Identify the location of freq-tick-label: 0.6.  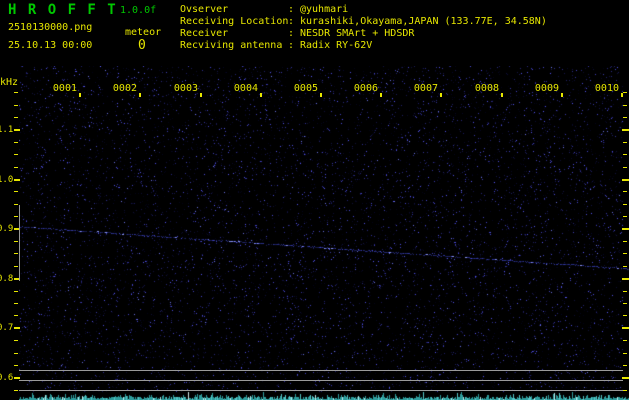
(7, 378).